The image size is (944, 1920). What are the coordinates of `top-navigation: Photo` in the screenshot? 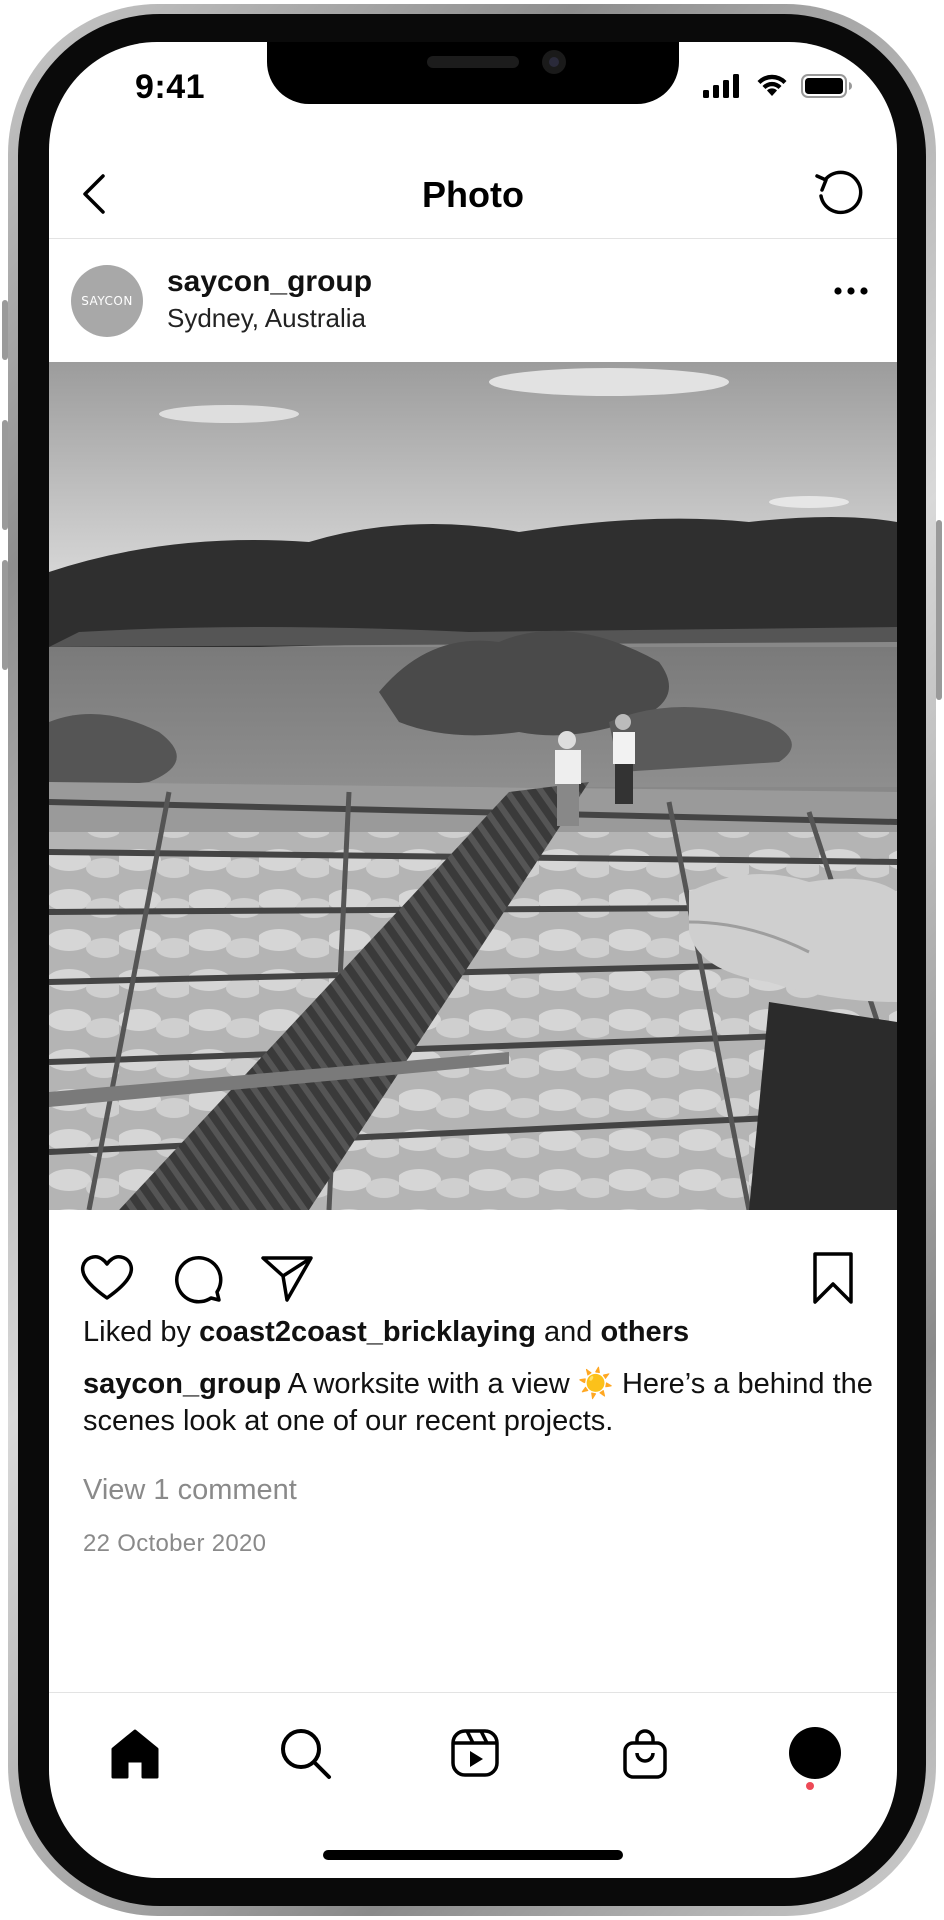 It's located at (473, 194).